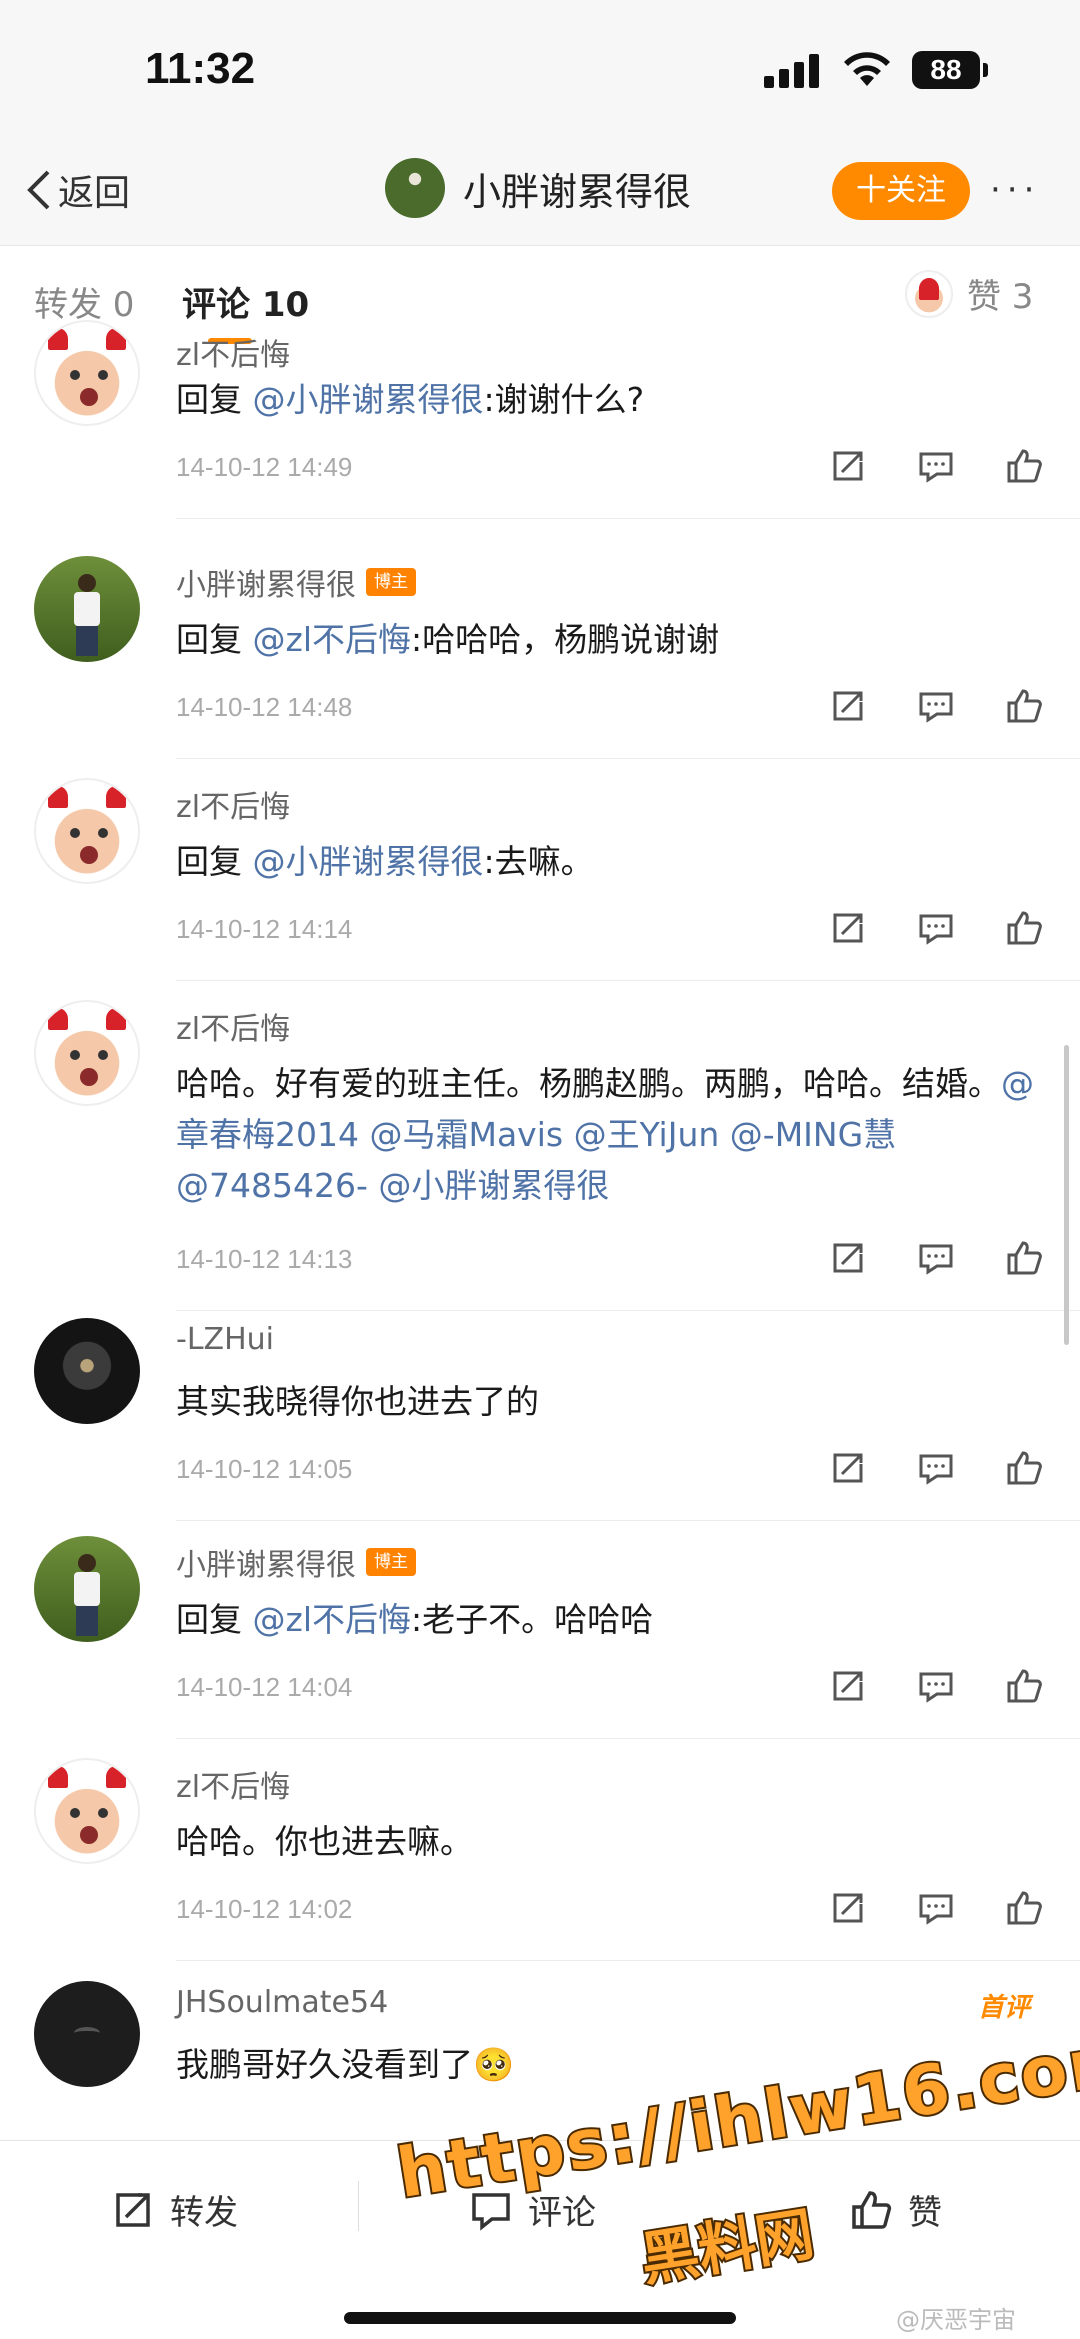 The width and height of the screenshot is (1080, 2339). I want to click on mention-link: @王YiJun, so click(647, 1134).